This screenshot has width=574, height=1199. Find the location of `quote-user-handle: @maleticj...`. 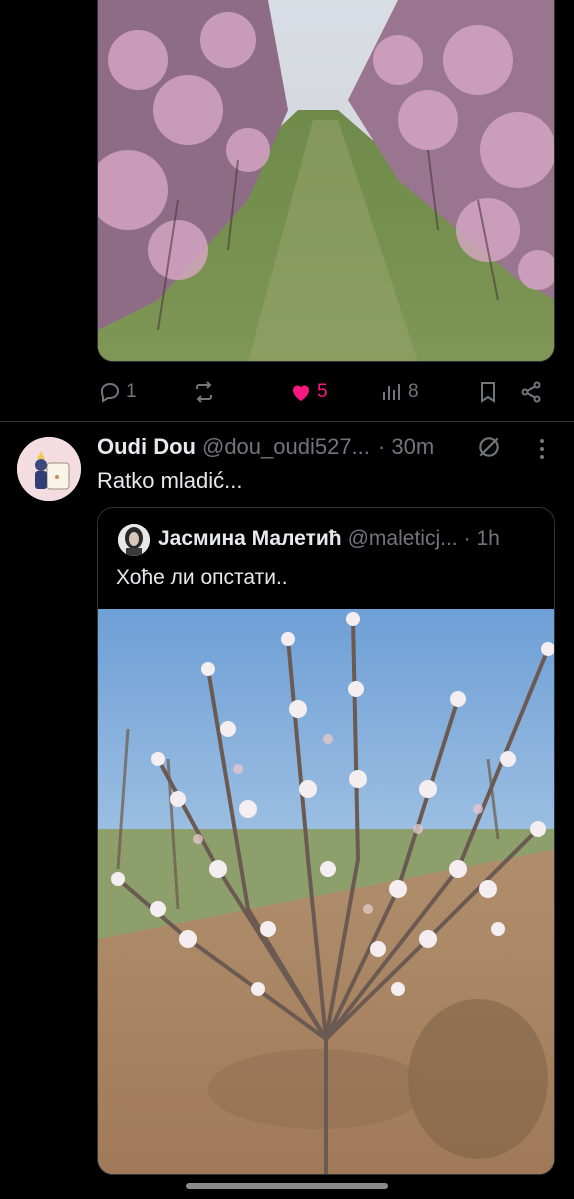

quote-user-handle: @maleticj... is located at coordinates (403, 539).